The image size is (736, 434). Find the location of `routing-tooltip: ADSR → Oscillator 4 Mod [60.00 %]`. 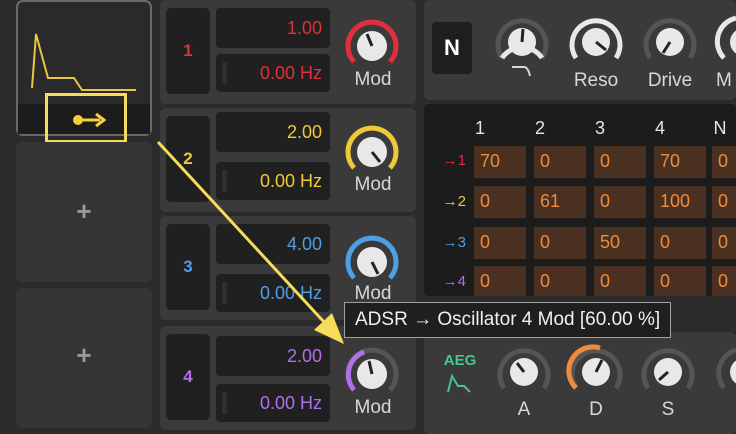

routing-tooltip: ADSR → Oscillator 4 Mod [60.00 %] is located at coordinates (508, 320).